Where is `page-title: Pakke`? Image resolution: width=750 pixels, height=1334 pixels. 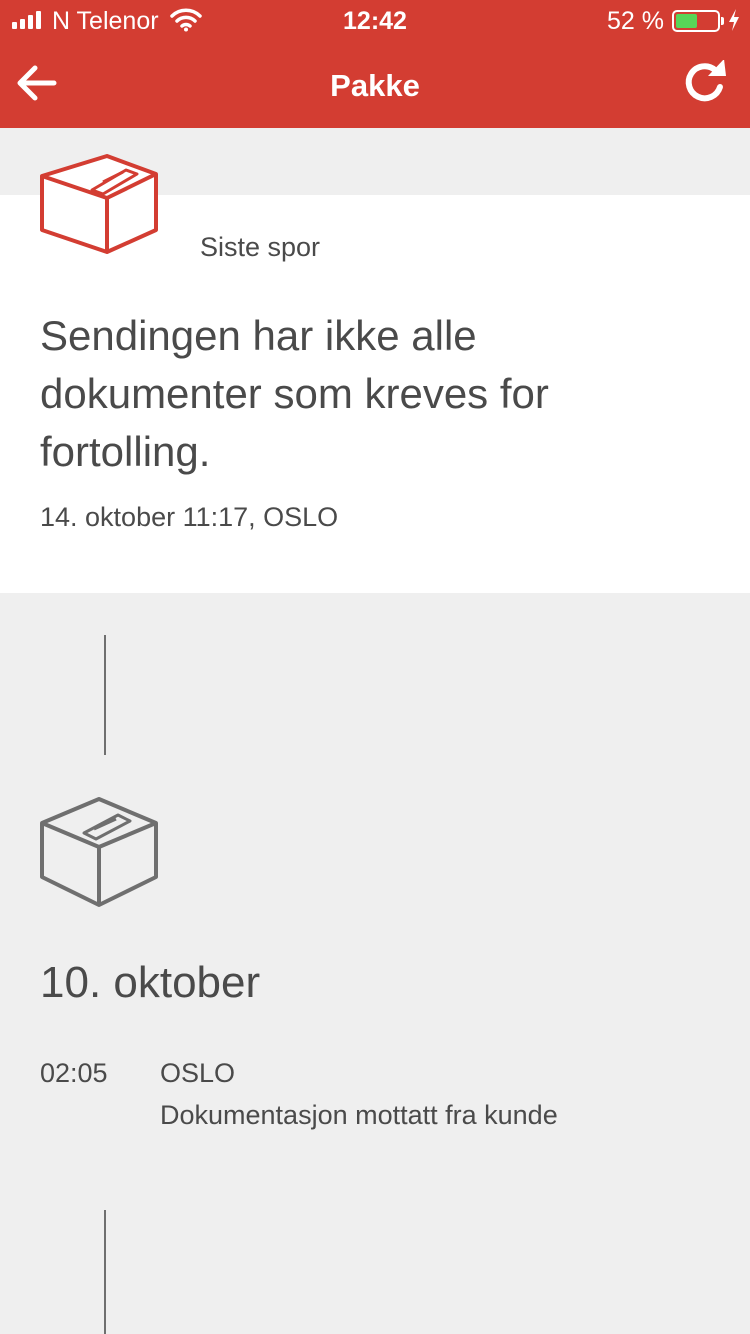 page-title: Pakke is located at coordinates (375, 85).